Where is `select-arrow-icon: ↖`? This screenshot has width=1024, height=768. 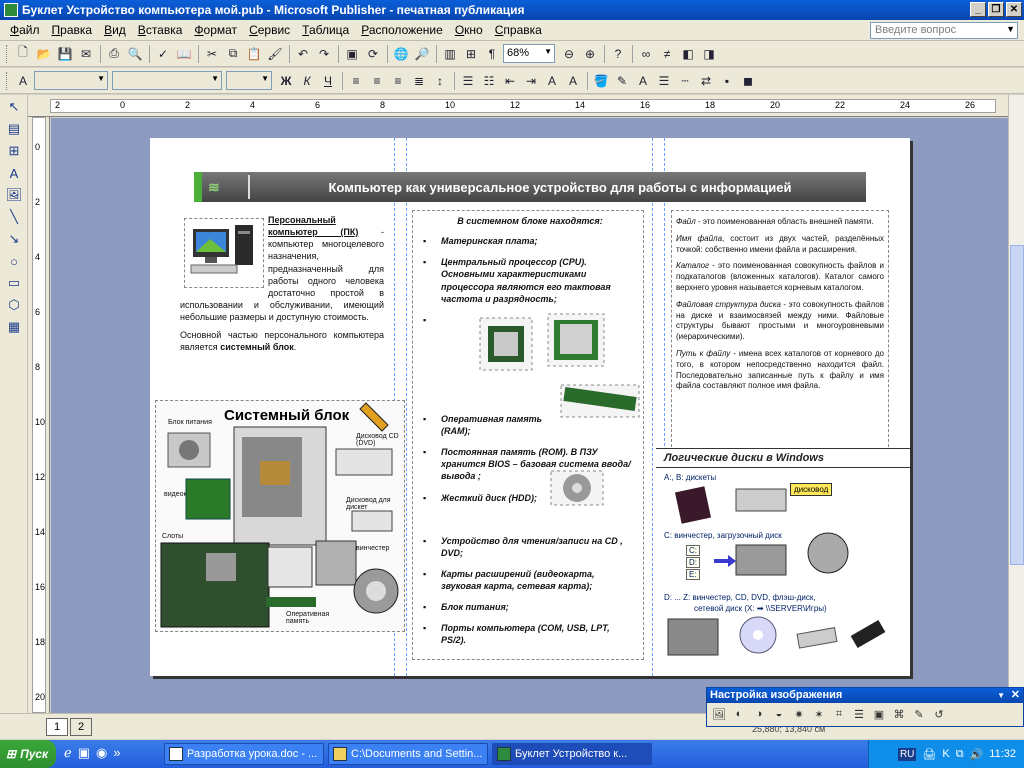
select-arrow-icon: ↖ is located at coordinates (14, 107).